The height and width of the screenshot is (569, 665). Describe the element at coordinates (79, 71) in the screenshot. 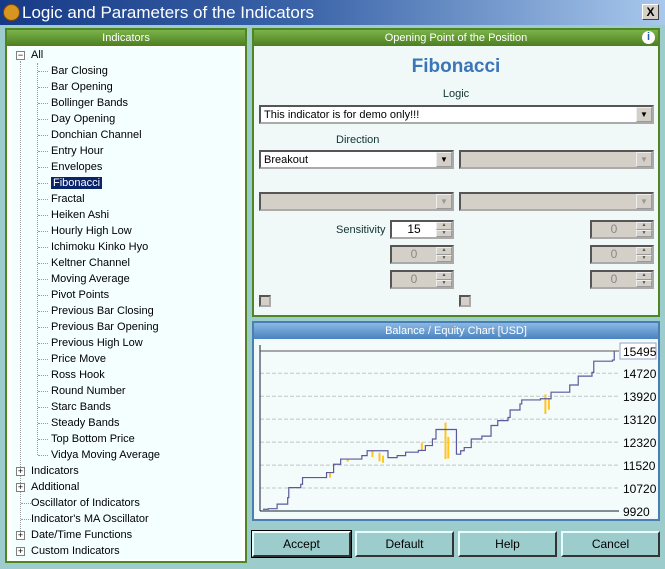

I see `tree-item: Bar Closing` at that location.